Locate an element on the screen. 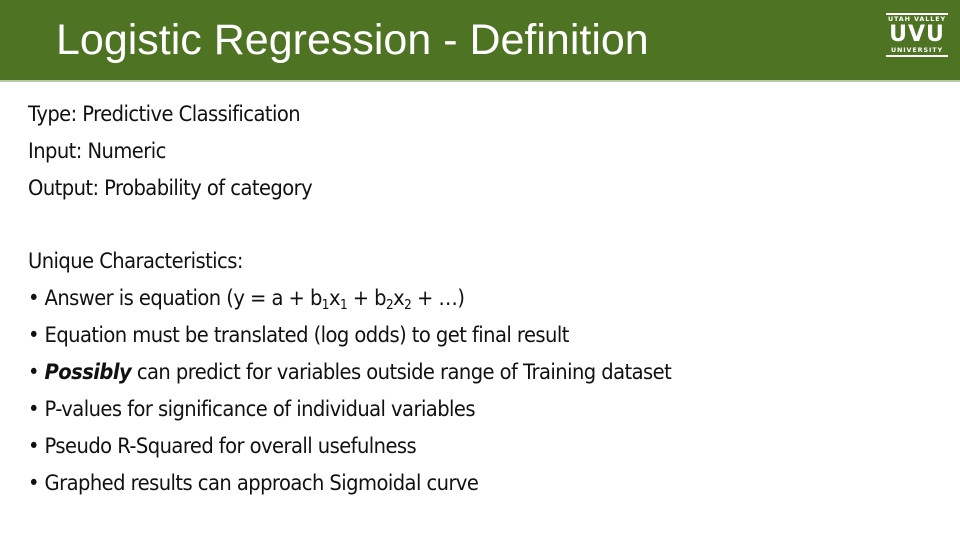 The image size is (960, 540). subscript: 1 is located at coordinates (325, 305).